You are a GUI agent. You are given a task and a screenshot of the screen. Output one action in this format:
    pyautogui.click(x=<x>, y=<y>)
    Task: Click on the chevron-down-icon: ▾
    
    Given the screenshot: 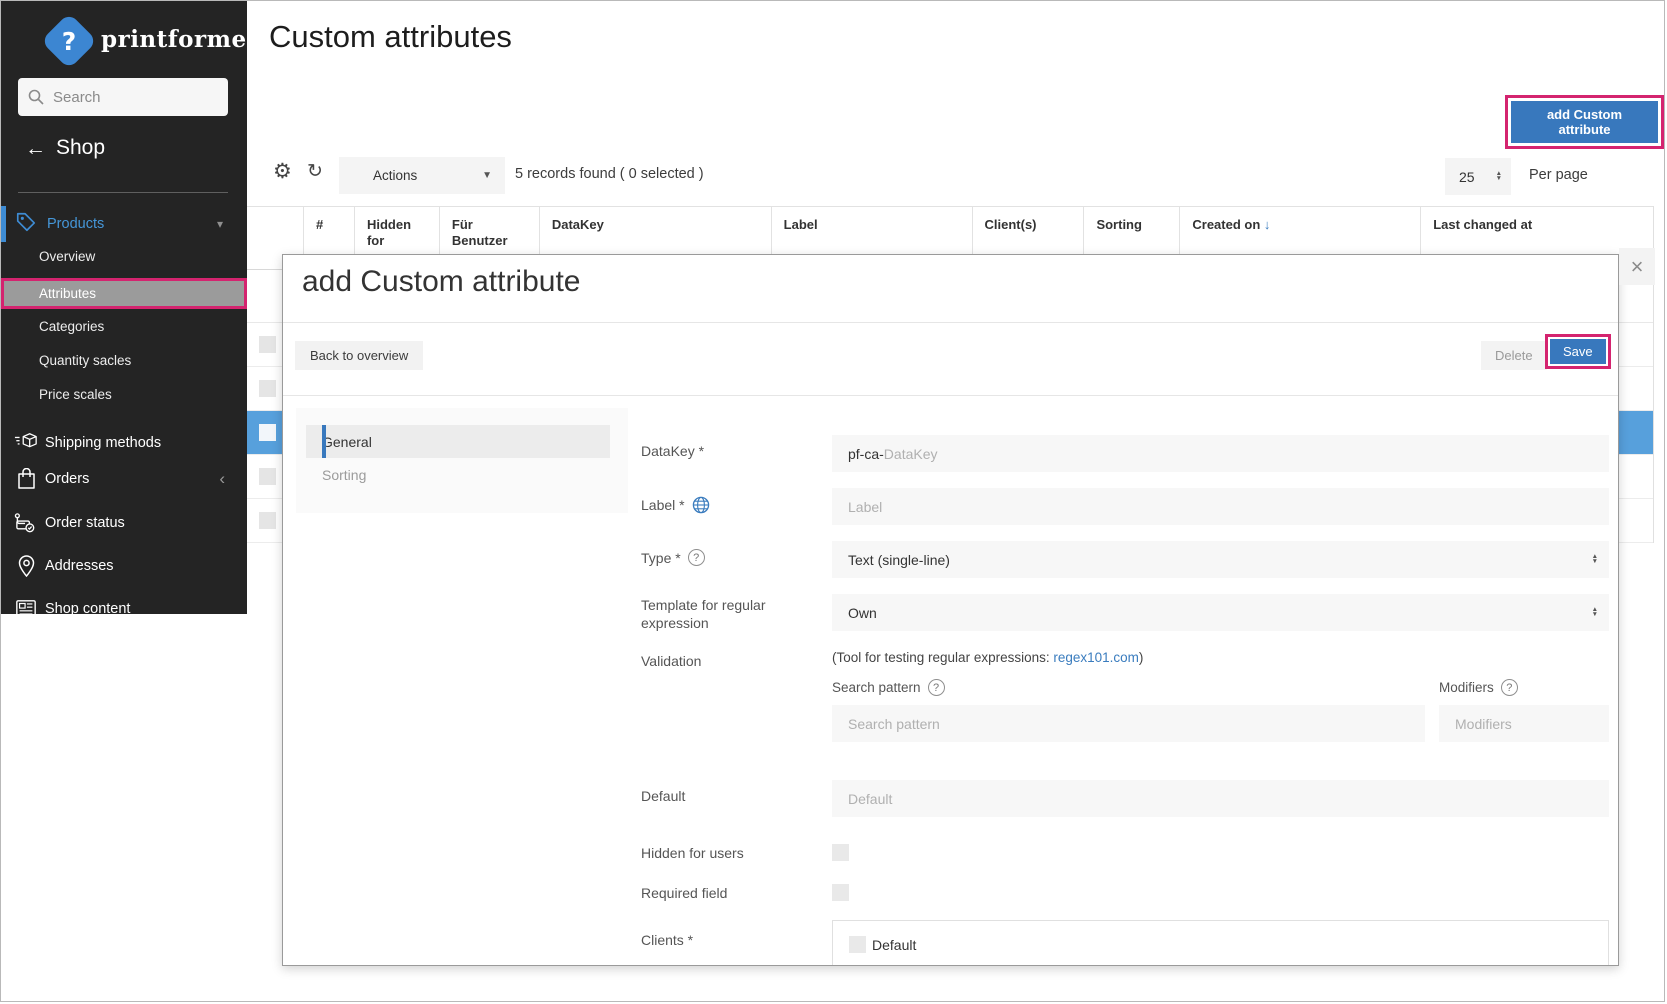 What is the action you would take?
    pyautogui.click(x=220, y=224)
    